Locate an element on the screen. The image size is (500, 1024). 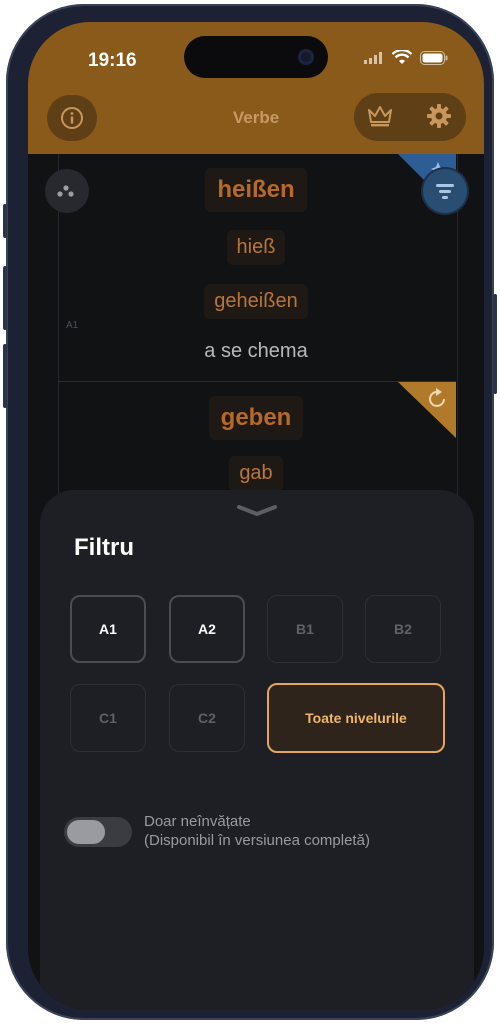
toggle-note-text: (Disponibil în versiunea completă) is located at coordinates (257, 840).